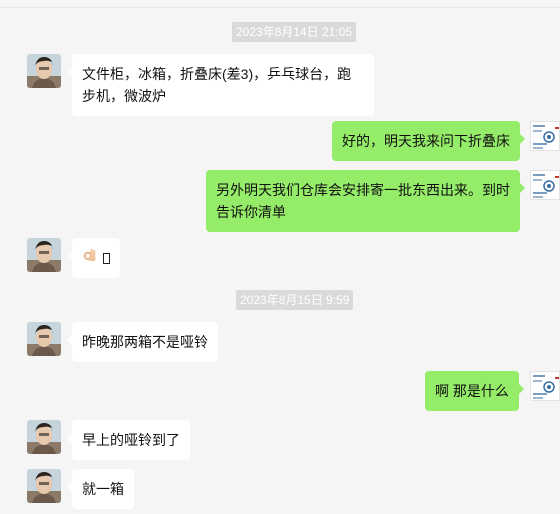 The image size is (560, 514). I want to click on message-bubble-other: 就一箱, so click(100, 489).